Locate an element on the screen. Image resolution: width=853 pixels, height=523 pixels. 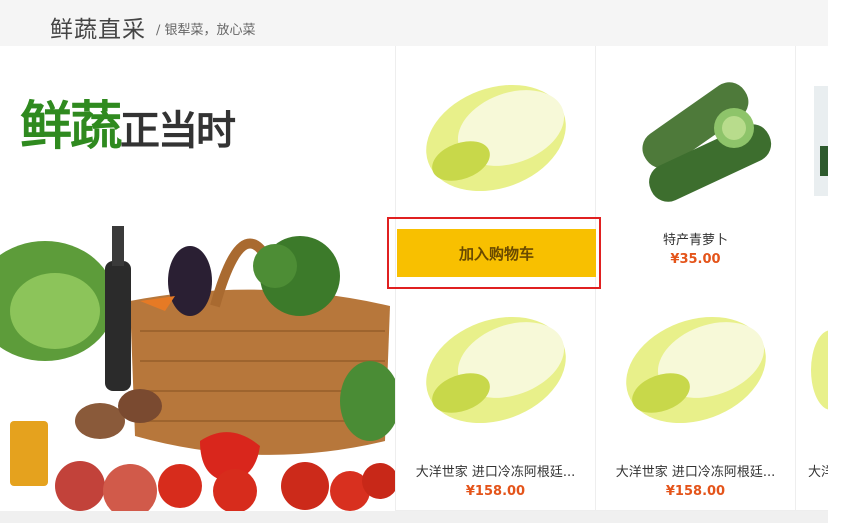
product-image is located at coordinates (821, 141).